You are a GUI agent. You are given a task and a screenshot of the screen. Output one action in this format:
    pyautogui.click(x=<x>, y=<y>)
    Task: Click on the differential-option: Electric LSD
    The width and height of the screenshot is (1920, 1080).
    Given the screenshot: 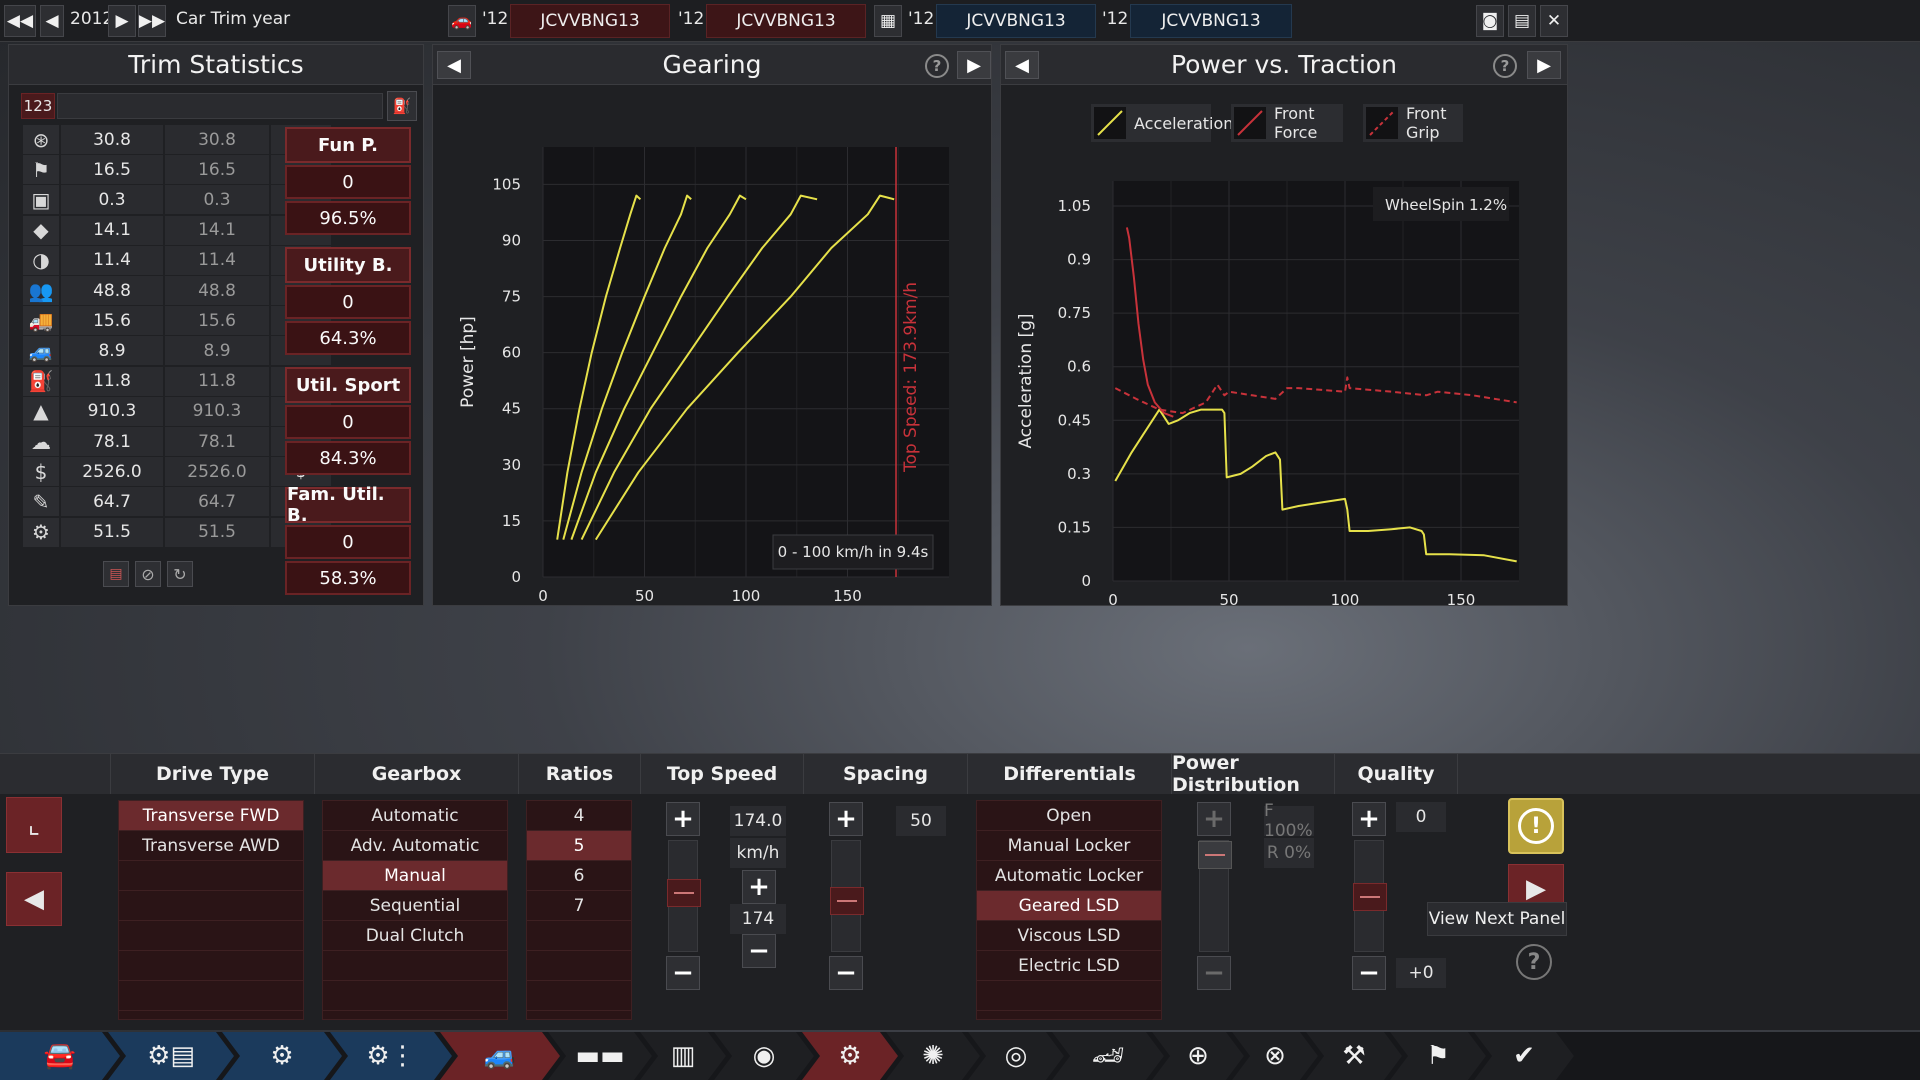 What is the action you would take?
    pyautogui.click(x=1069, y=966)
    